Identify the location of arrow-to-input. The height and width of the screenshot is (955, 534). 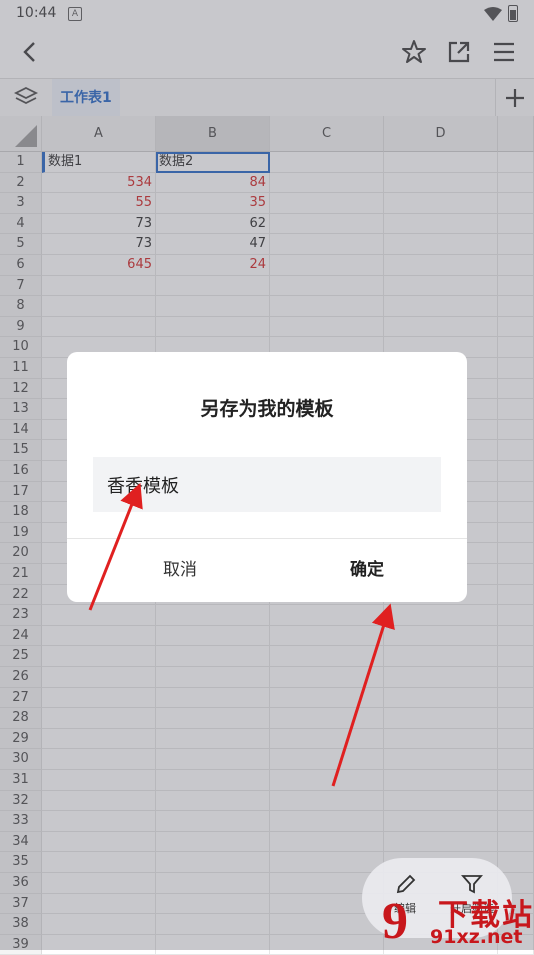
(115, 546).